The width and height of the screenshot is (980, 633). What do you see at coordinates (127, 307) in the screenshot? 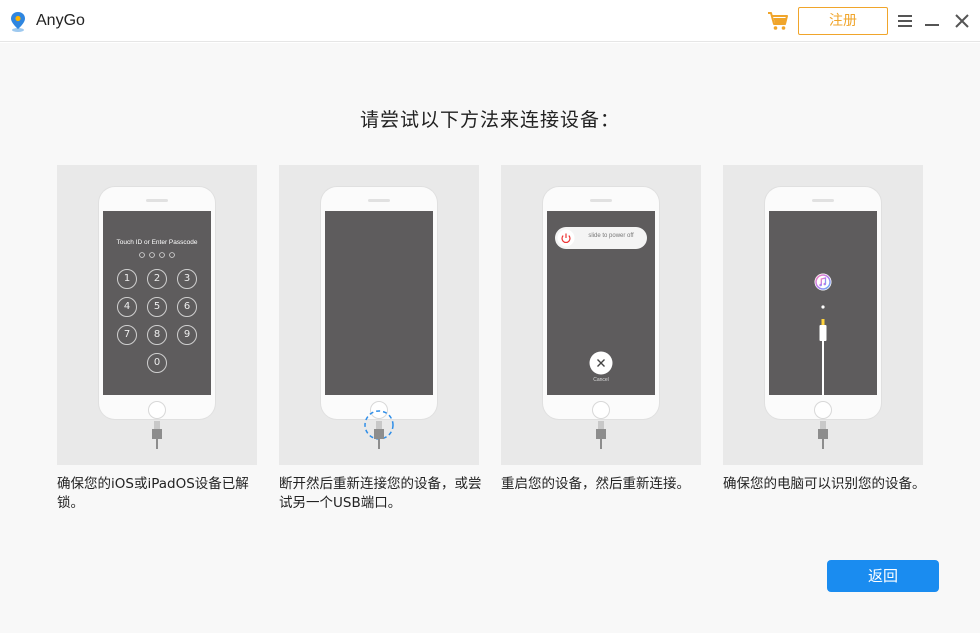
I see `keypad-key: 4` at bounding box center [127, 307].